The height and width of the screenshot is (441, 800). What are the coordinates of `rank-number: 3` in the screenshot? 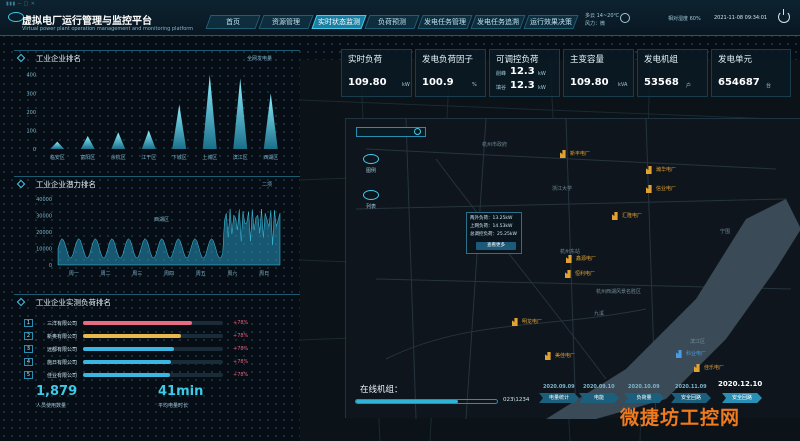 It's located at (28, 349).